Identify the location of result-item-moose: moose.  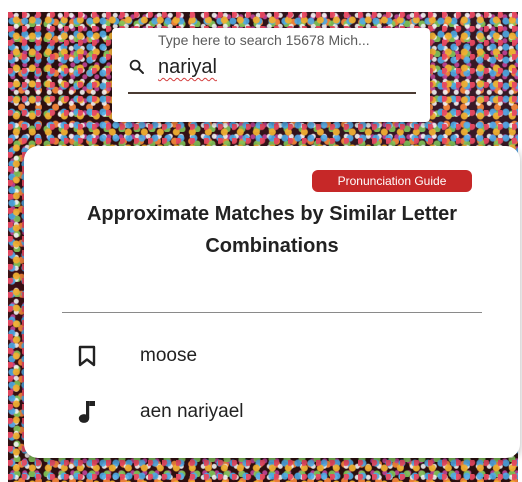
(272, 356).